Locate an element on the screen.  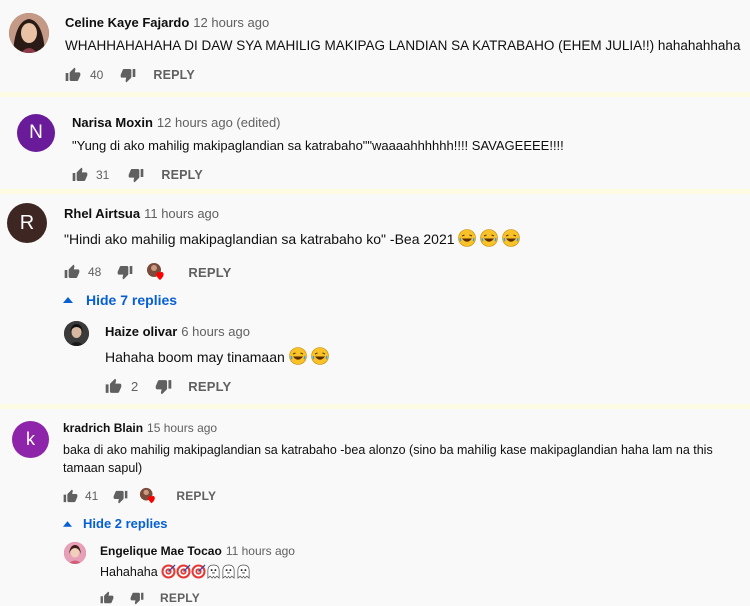
author-name: Rhel Airtsua is located at coordinates (102, 213).